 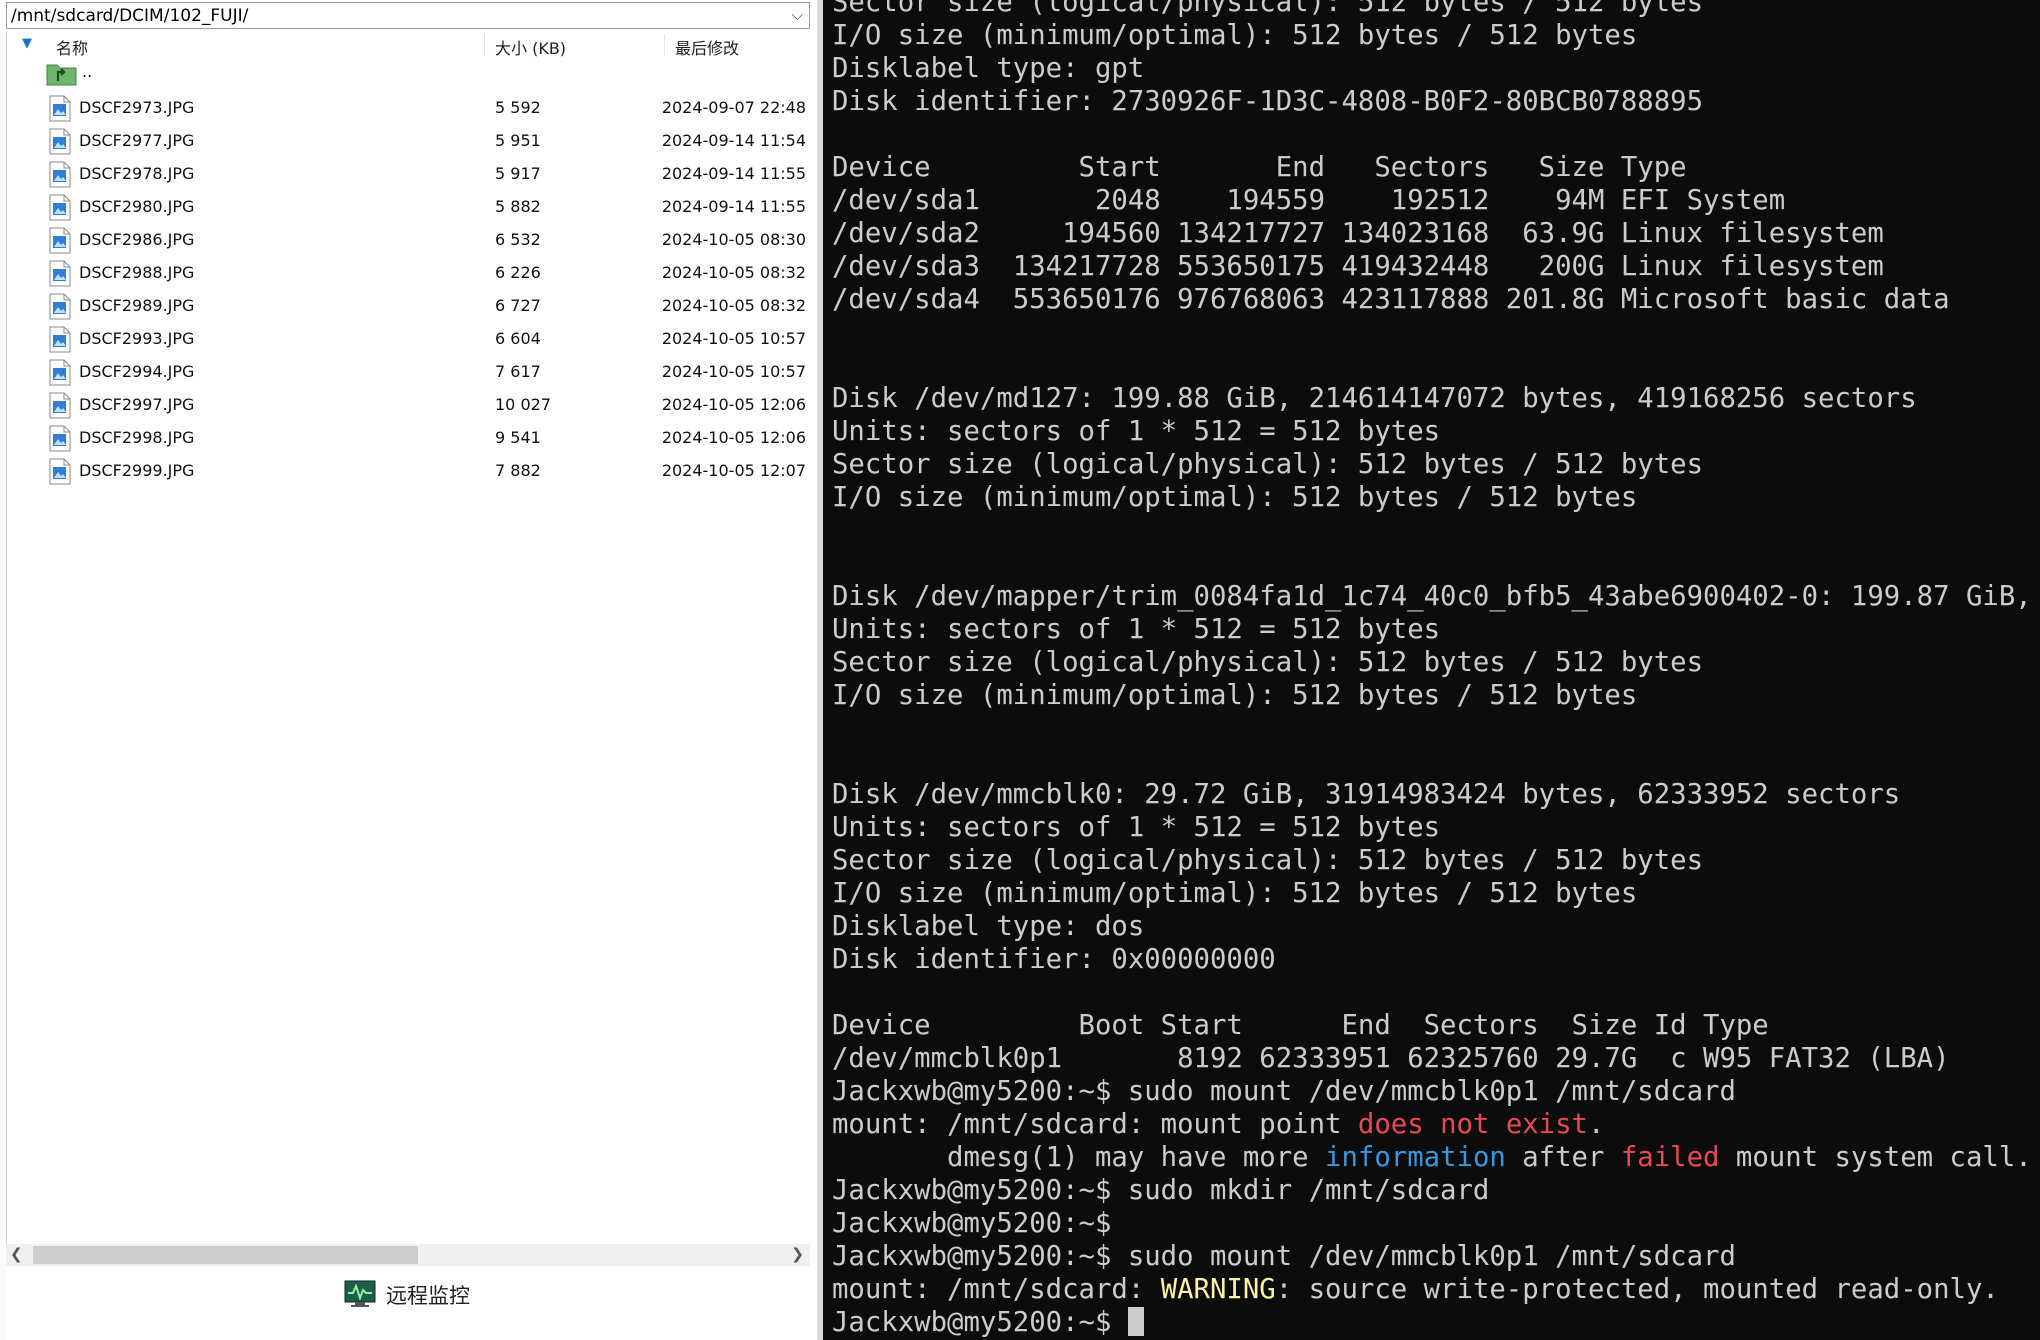 I want to click on status-bar: 远程监控, so click(x=408, y=1303).